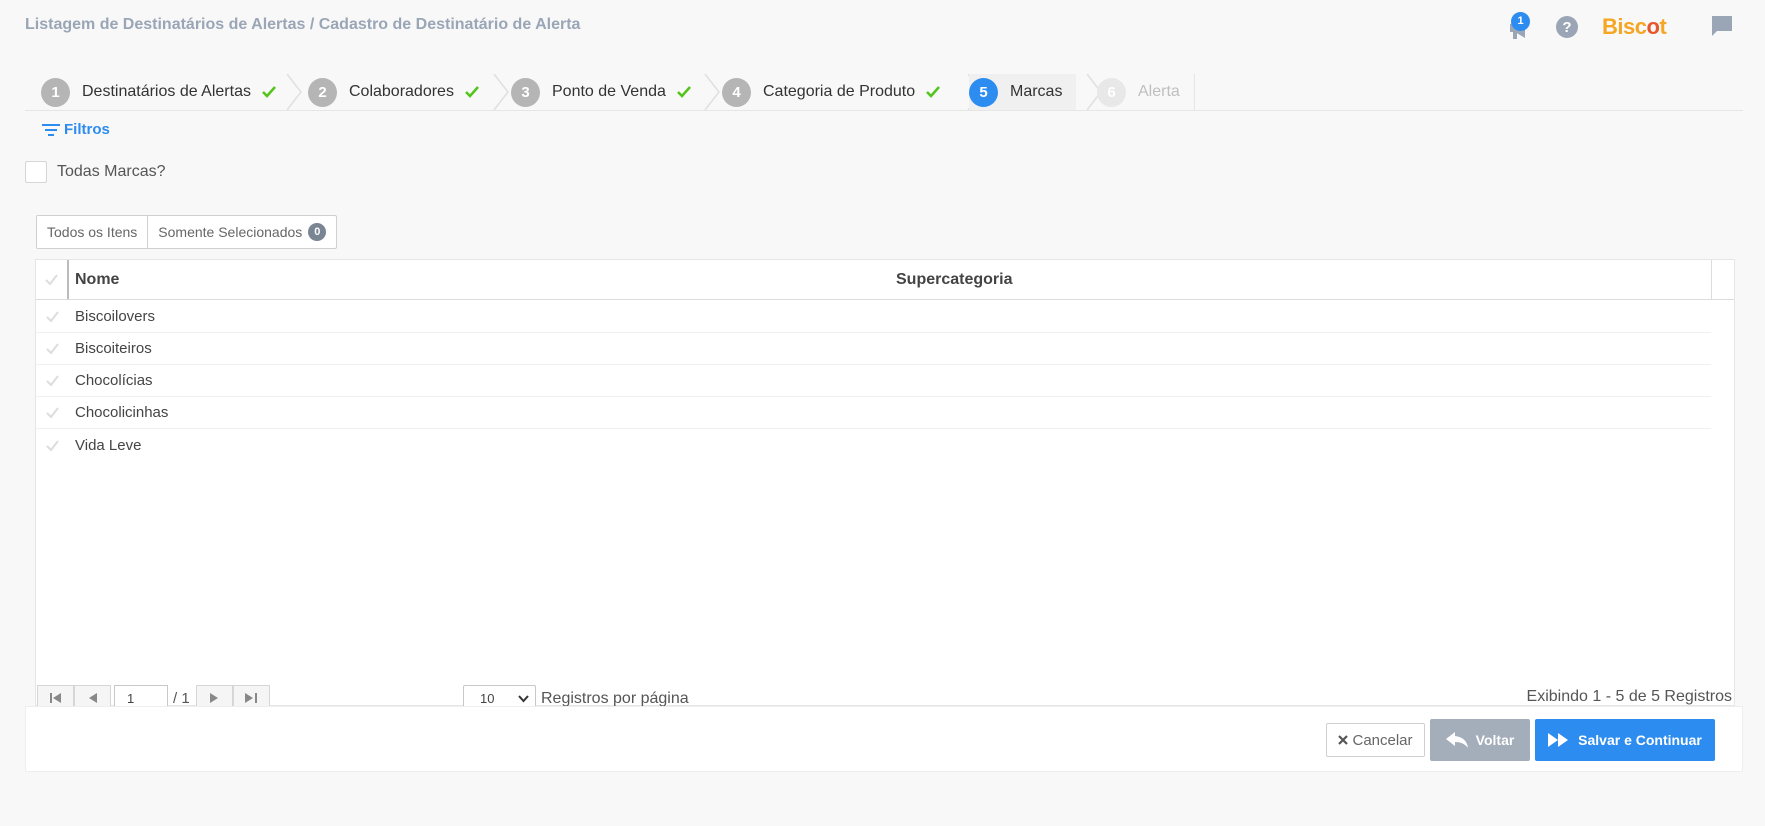  I want to click on filter-icon, so click(51, 129).